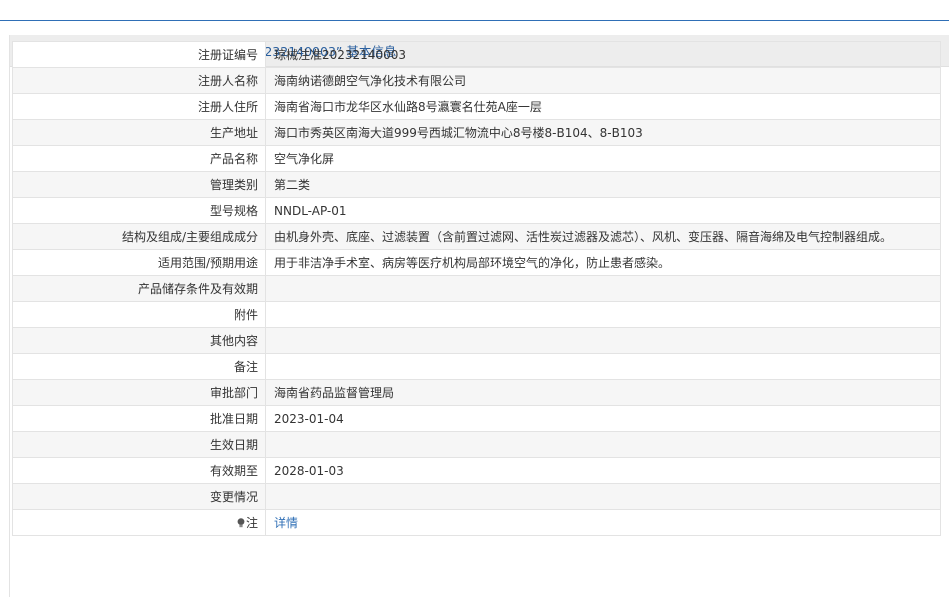  I want to click on row-label: 产品名称, so click(139, 158).